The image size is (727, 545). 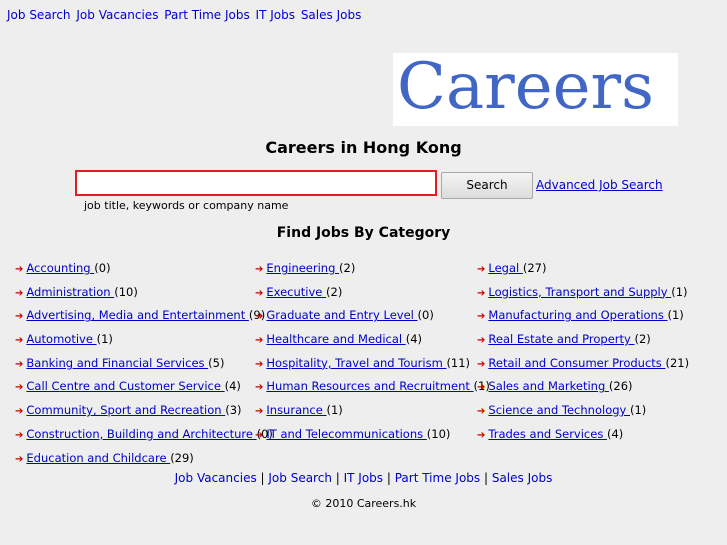 I want to click on category-item: ➔ Sales and Marketing (26), so click(x=583, y=391).